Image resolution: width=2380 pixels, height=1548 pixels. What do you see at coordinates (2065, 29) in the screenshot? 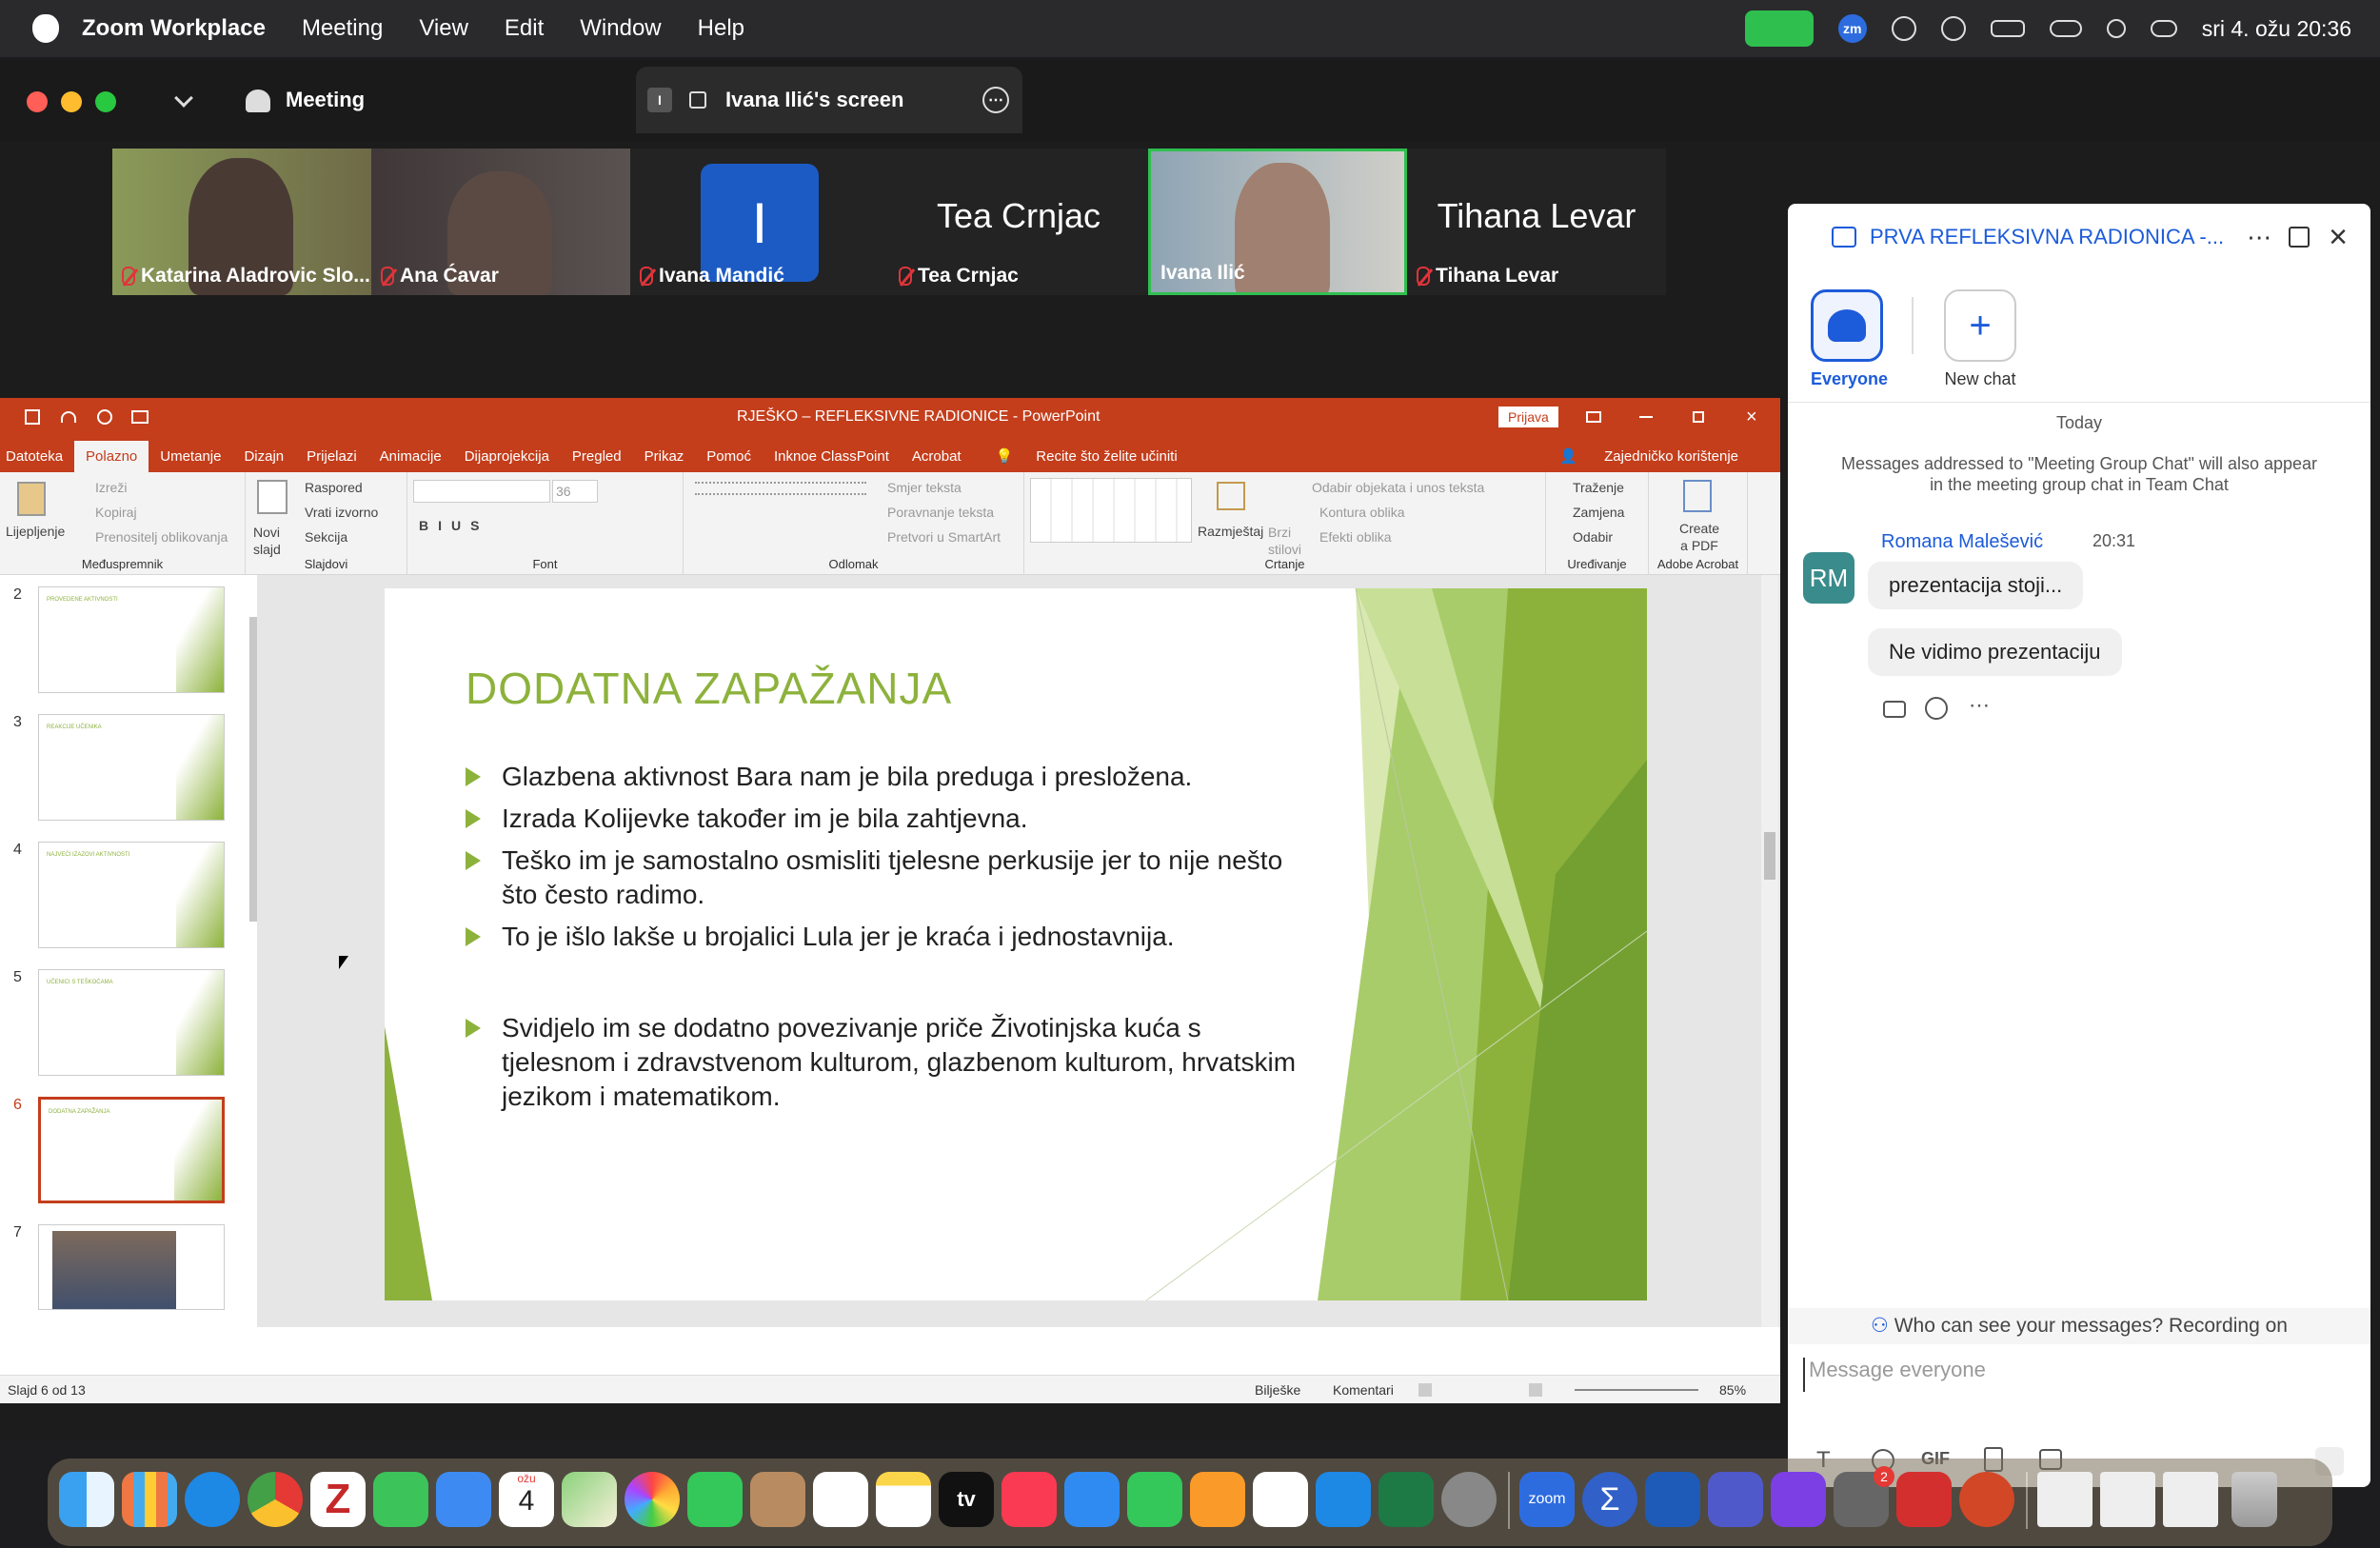
I see `link-icon` at bounding box center [2065, 29].